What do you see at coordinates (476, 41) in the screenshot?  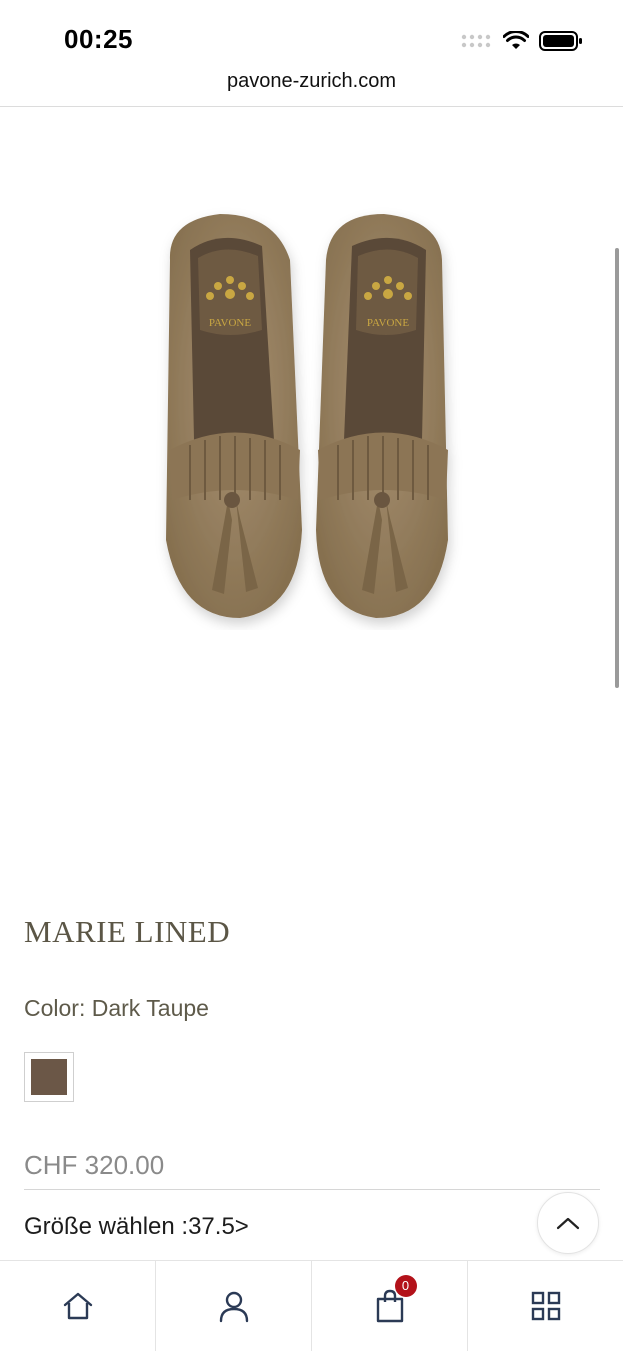 I see `signal-dots-icon` at bounding box center [476, 41].